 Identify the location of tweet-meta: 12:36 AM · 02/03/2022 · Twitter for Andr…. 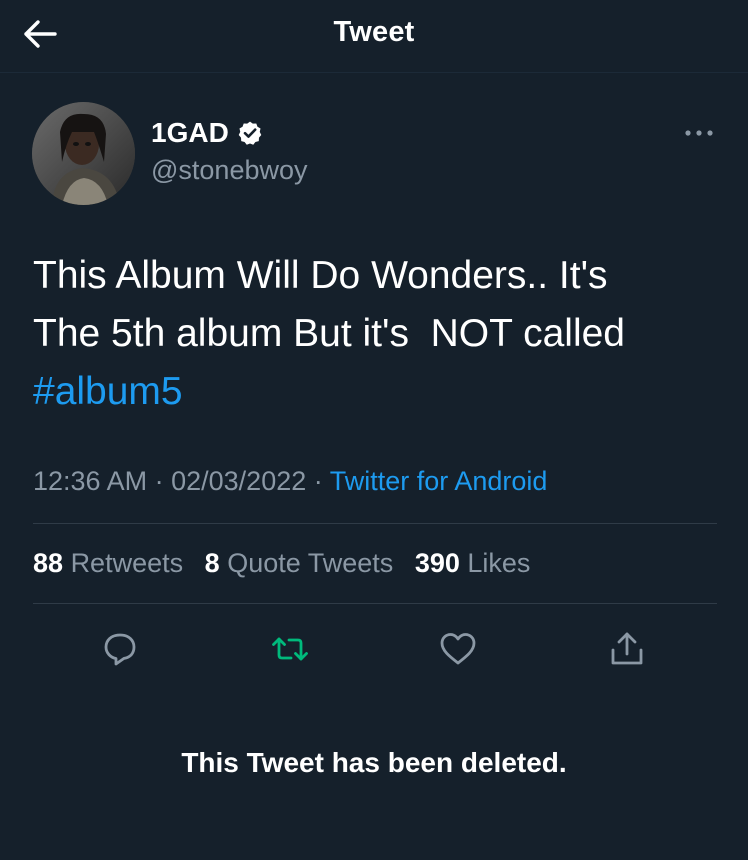
(290, 481).